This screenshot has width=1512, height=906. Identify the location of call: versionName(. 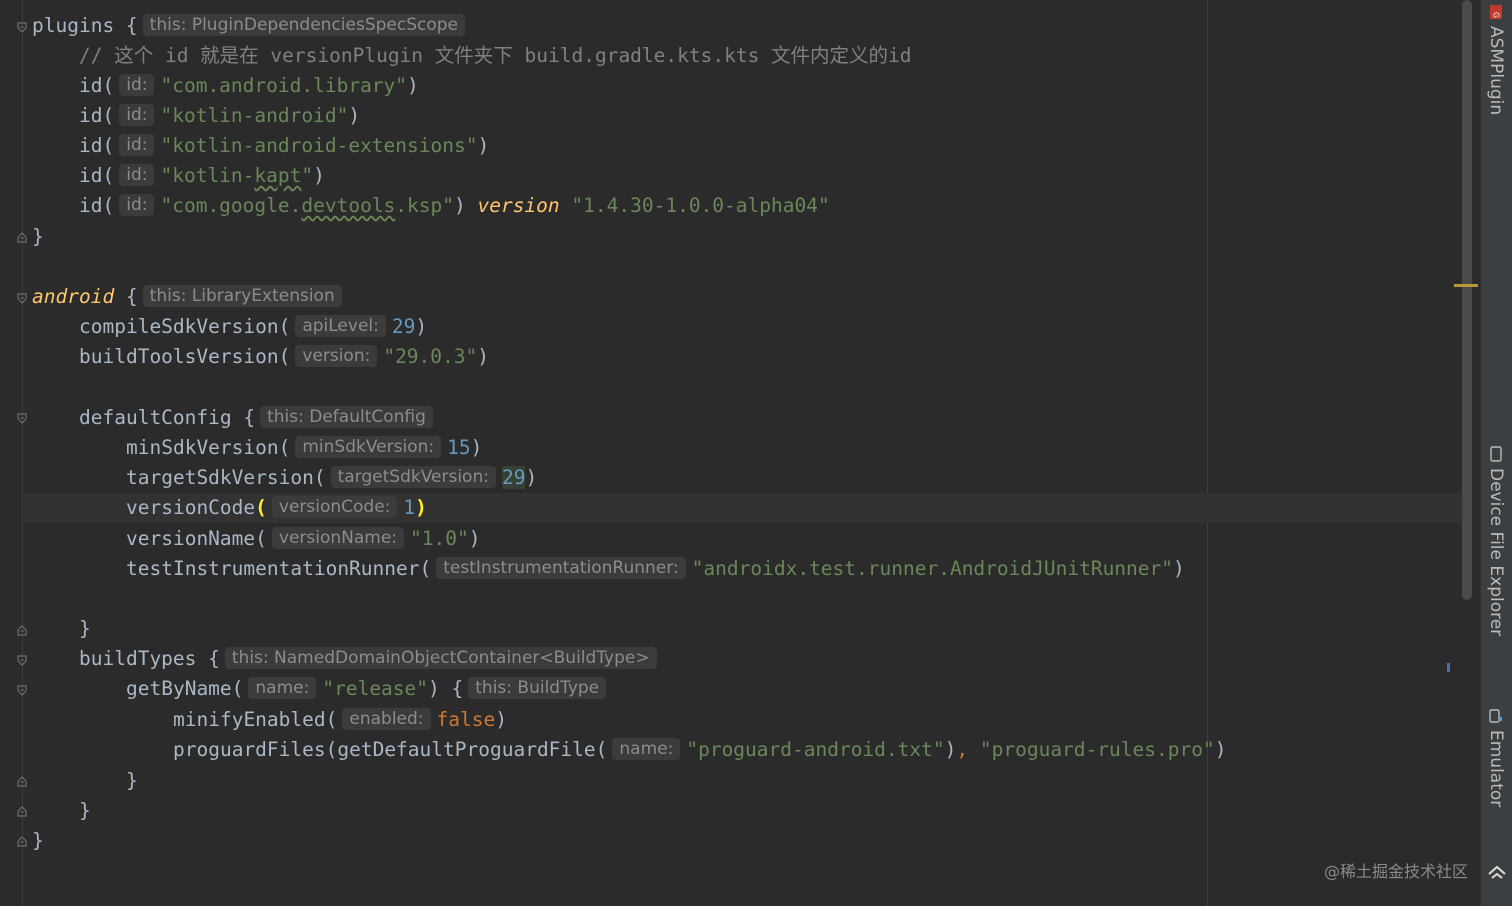
(196, 538).